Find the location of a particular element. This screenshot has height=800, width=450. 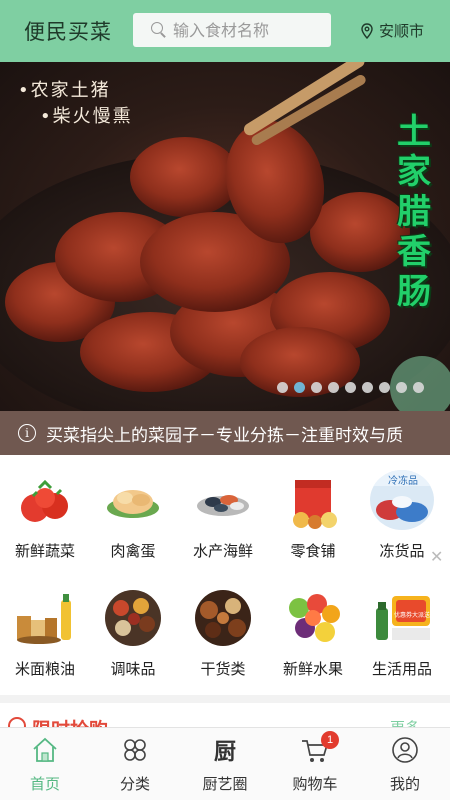

category-label: 零食铺 is located at coordinates (313, 551).